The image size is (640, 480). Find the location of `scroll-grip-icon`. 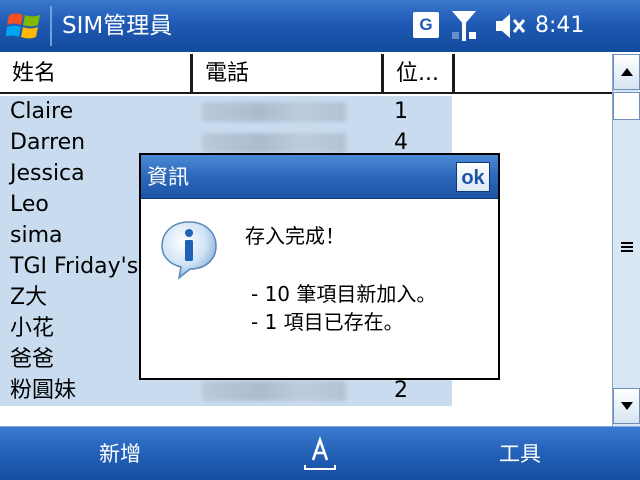

scroll-grip-icon is located at coordinates (627, 247).